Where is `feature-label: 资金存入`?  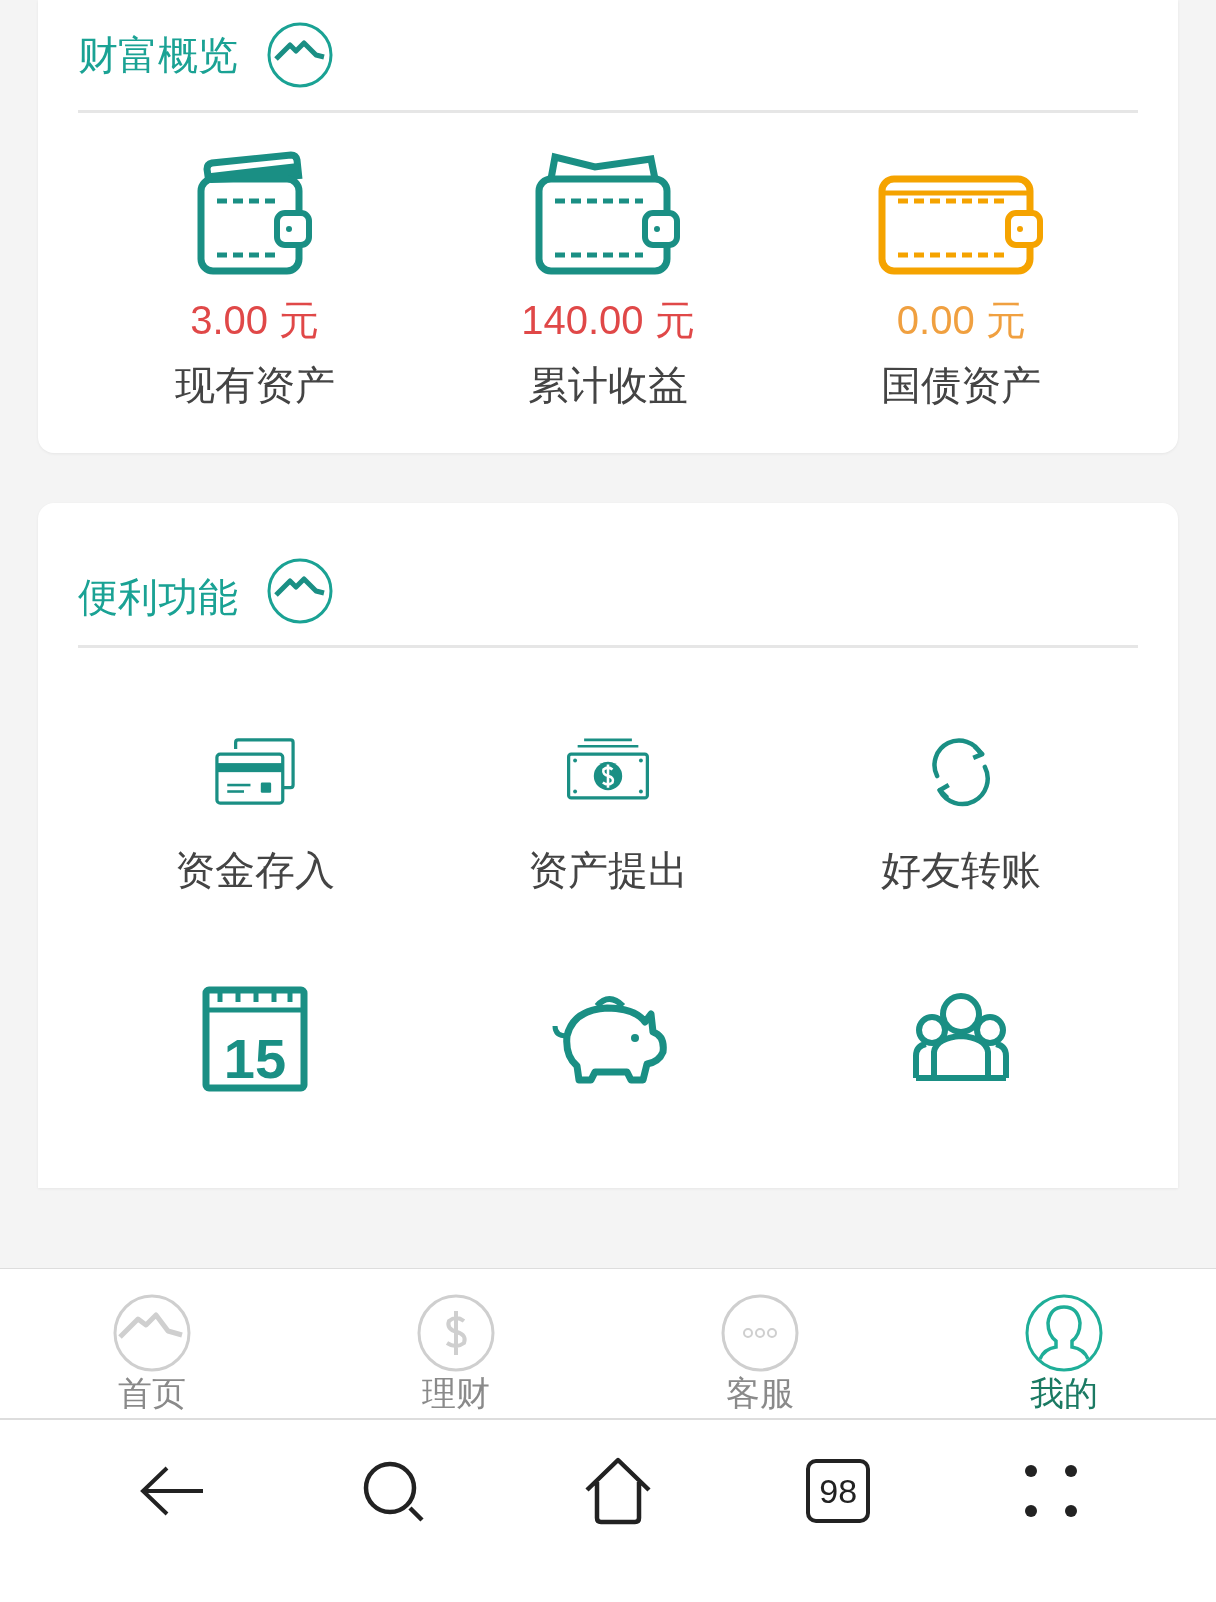 feature-label: 资金存入 is located at coordinates (254, 870).